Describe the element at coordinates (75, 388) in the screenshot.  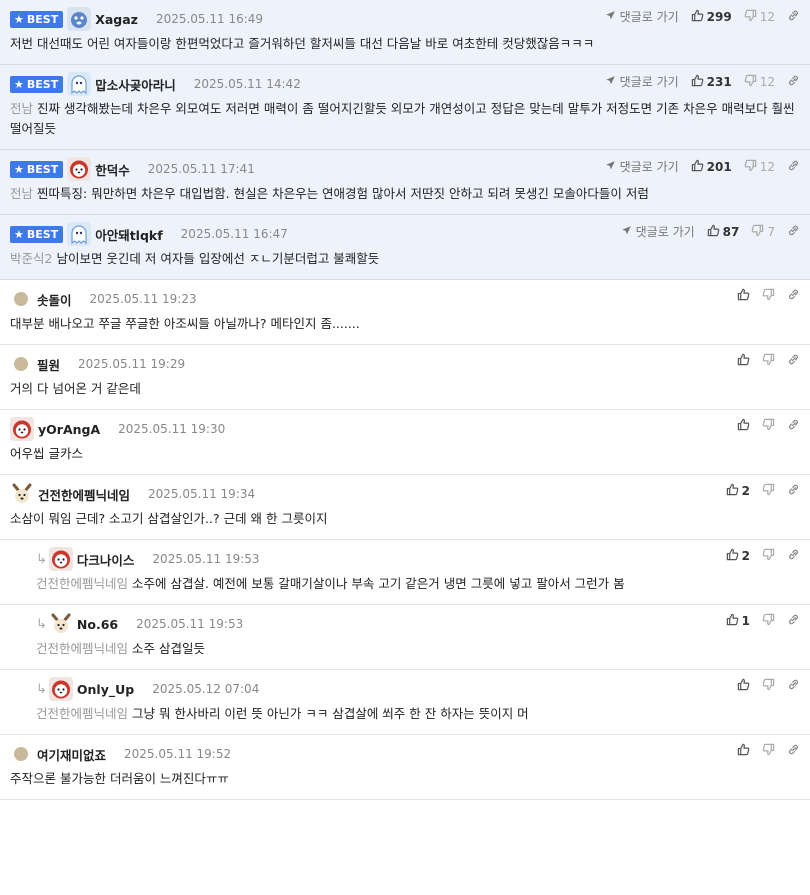
I see `comment-text: 거의 다 넘어온 거 같은데` at that location.